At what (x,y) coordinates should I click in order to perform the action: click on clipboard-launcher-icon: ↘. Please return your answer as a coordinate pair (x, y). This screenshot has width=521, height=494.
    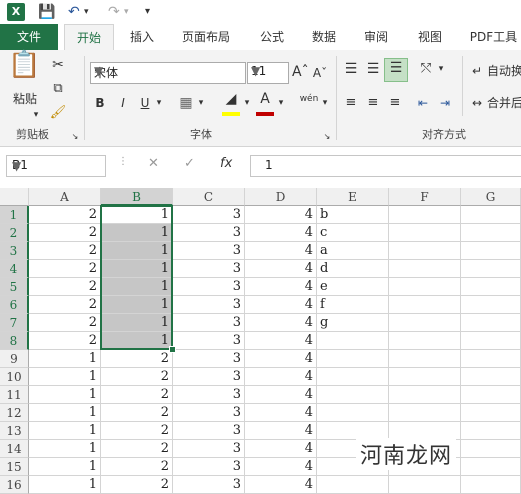
    Looking at the image, I should click on (75, 137).